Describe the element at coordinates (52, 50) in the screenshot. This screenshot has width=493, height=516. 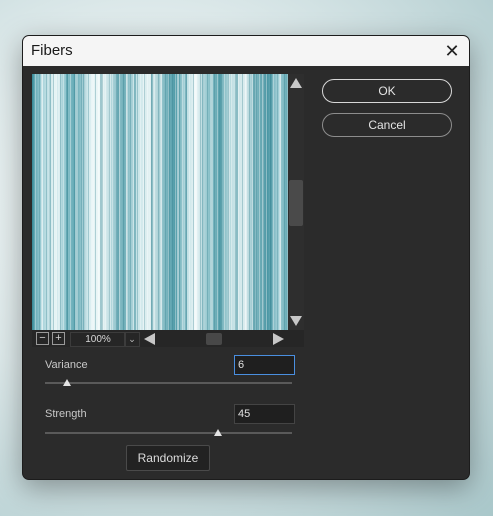
I see `dialog-title: Fibers` at that location.